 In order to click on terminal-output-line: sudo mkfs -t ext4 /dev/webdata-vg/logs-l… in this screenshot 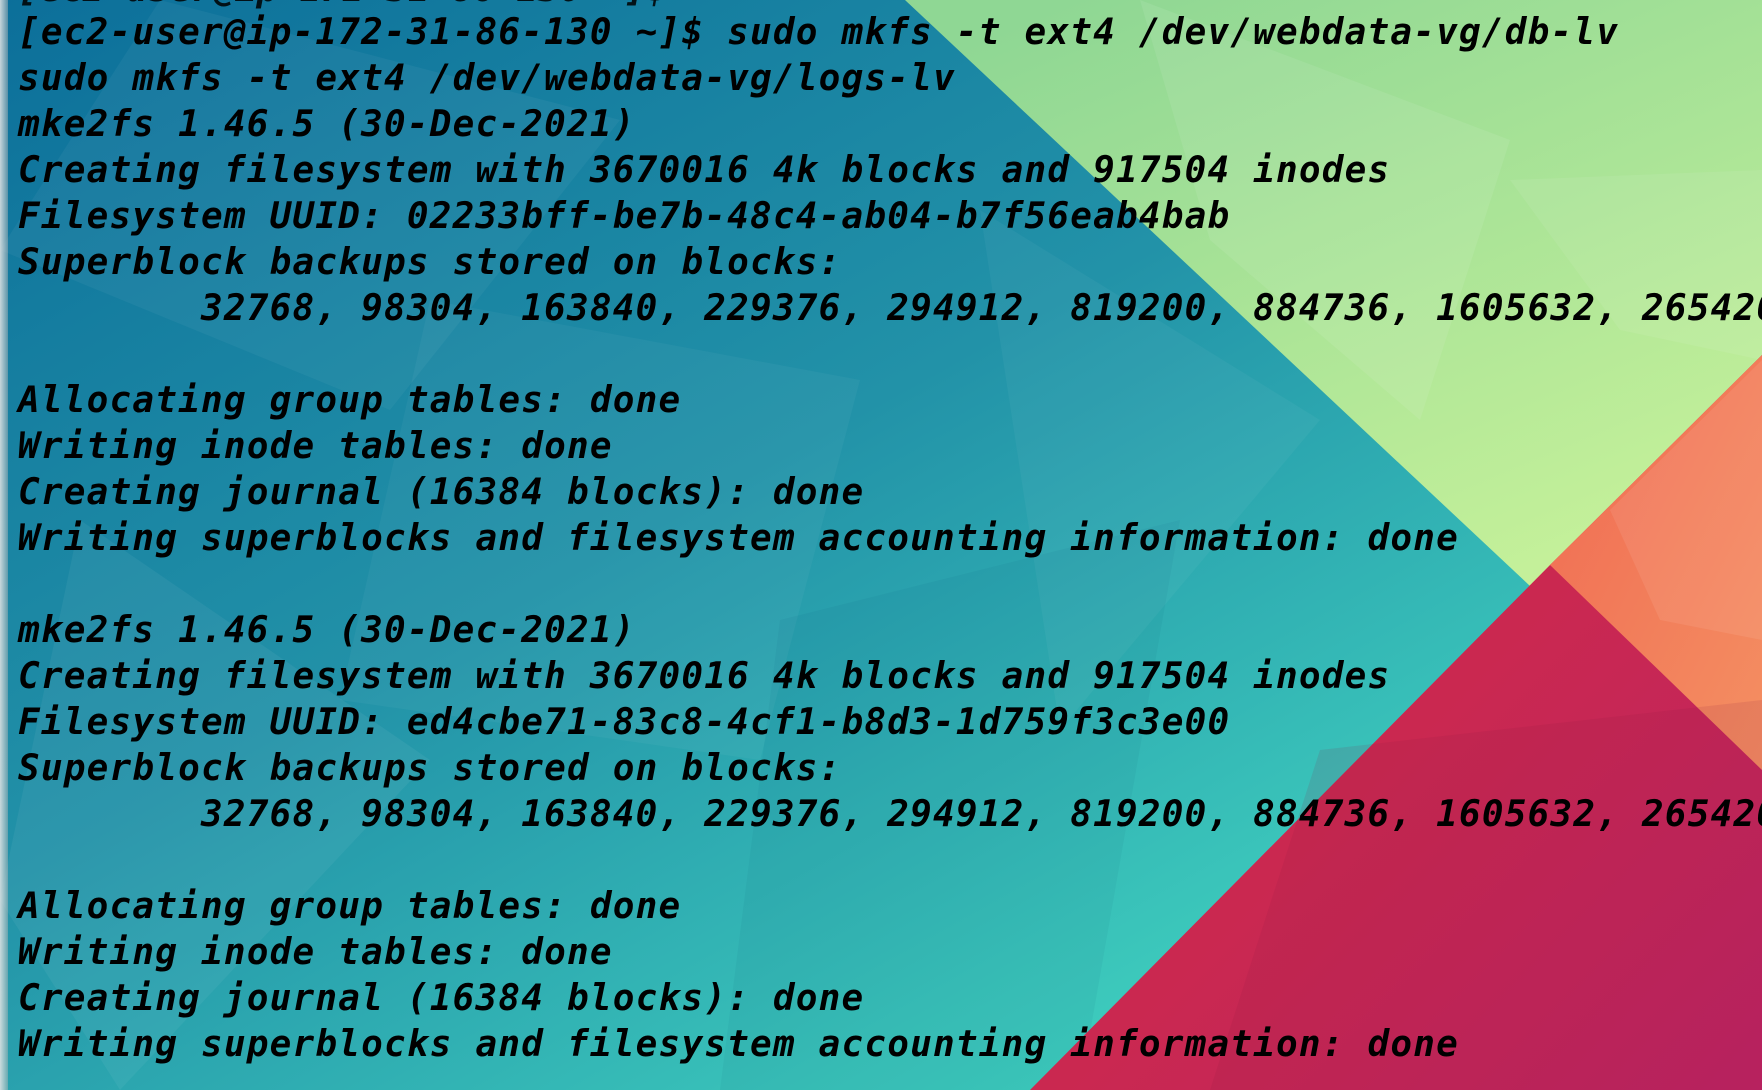, I will do `click(487, 78)`.